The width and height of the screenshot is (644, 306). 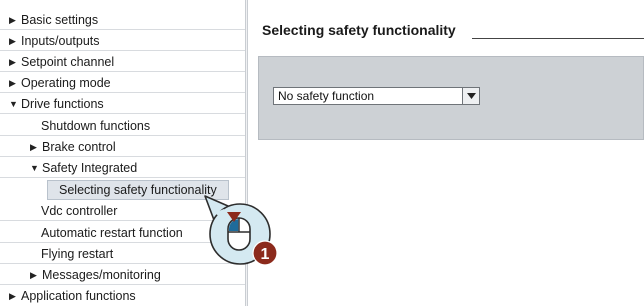 I want to click on tree-item-safety-integrated: ▼ Safety Integrated, so click(x=122, y=168).